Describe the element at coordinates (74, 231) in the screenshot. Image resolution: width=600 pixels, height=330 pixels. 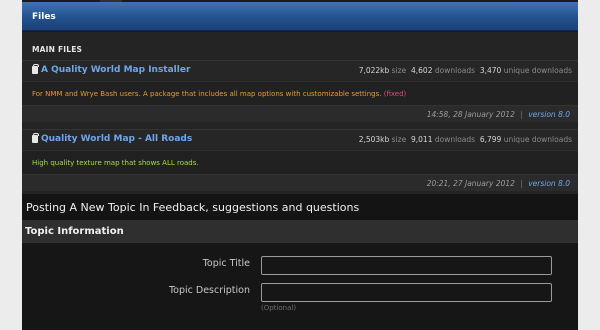
I see `topic-information-title: Topic Information` at that location.